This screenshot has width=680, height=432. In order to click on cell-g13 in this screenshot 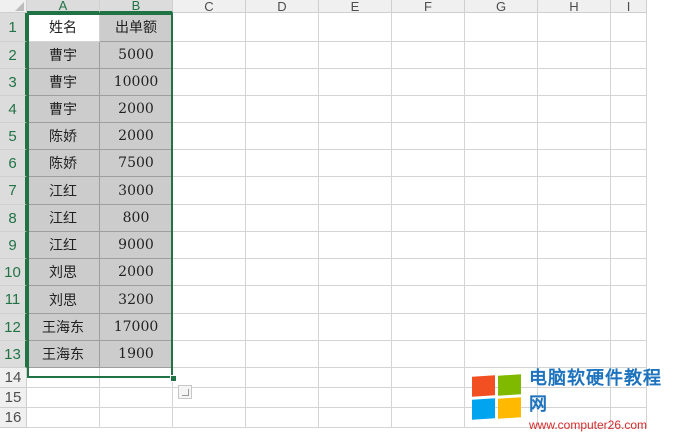, I will do `click(501, 354)`.